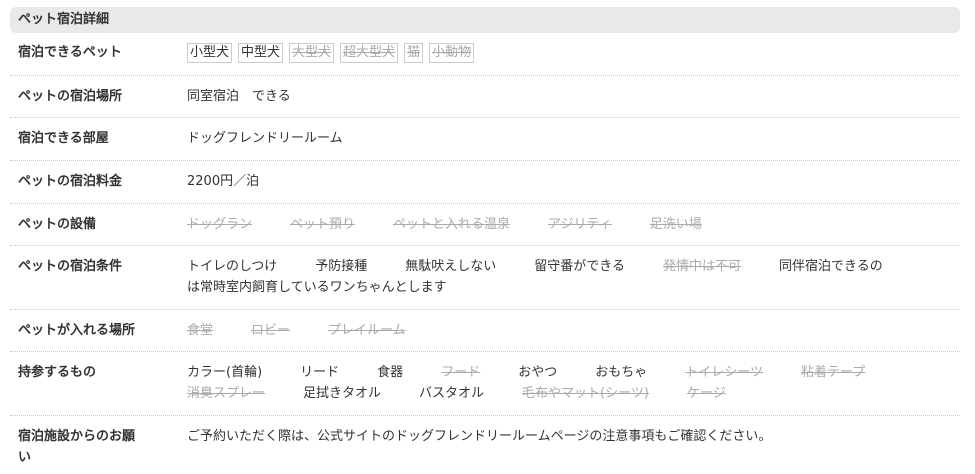  I want to click on row-label: 持参するもの, so click(57, 372).